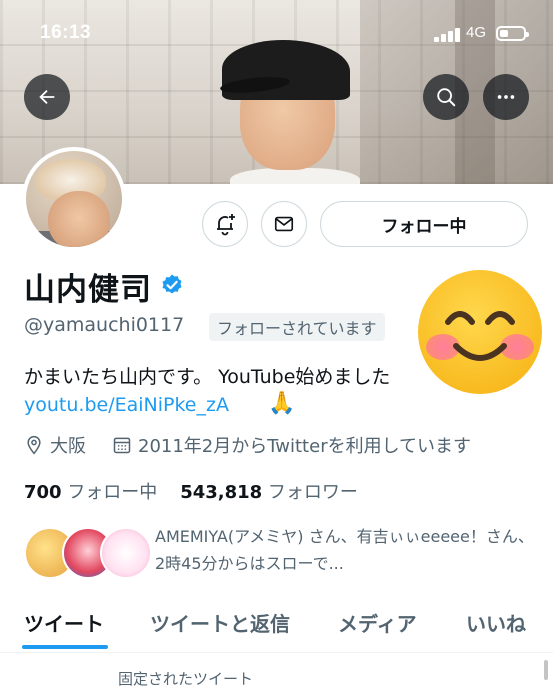 This screenshot has width=553, height=689. I want to click on search-icon, so click(446, 97).